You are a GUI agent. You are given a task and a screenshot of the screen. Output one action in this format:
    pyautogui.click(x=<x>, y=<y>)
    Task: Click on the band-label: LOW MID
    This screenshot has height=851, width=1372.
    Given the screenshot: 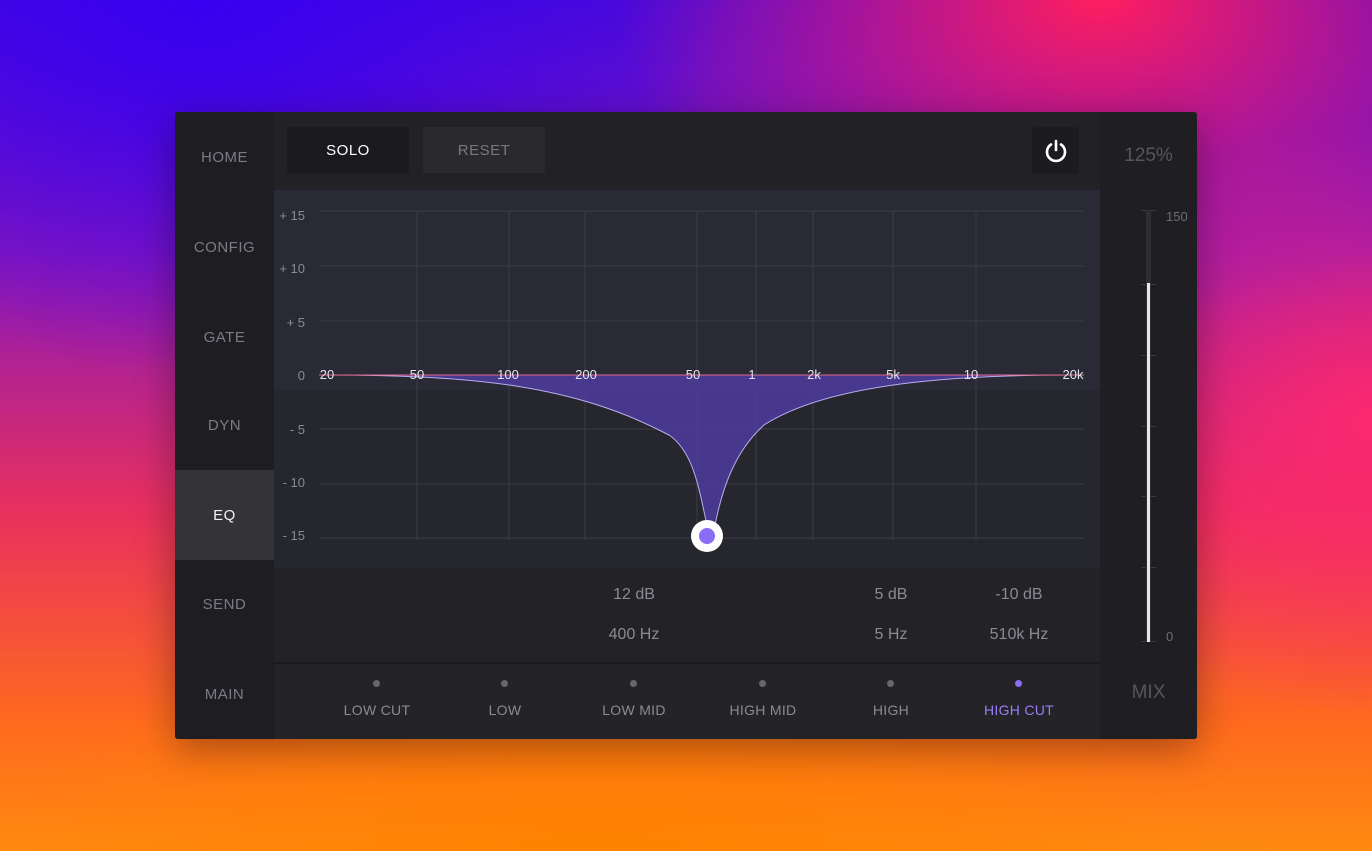 What is the action you would take?
    pyautogui.click(x=634, y=710)
    